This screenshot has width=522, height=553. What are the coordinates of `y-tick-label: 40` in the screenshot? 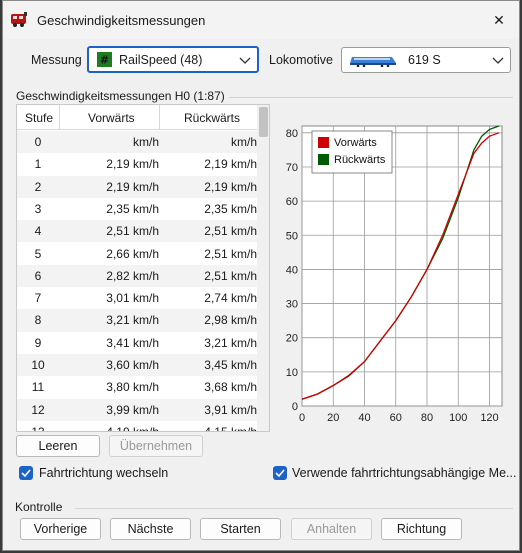 It's located at (292, 270).